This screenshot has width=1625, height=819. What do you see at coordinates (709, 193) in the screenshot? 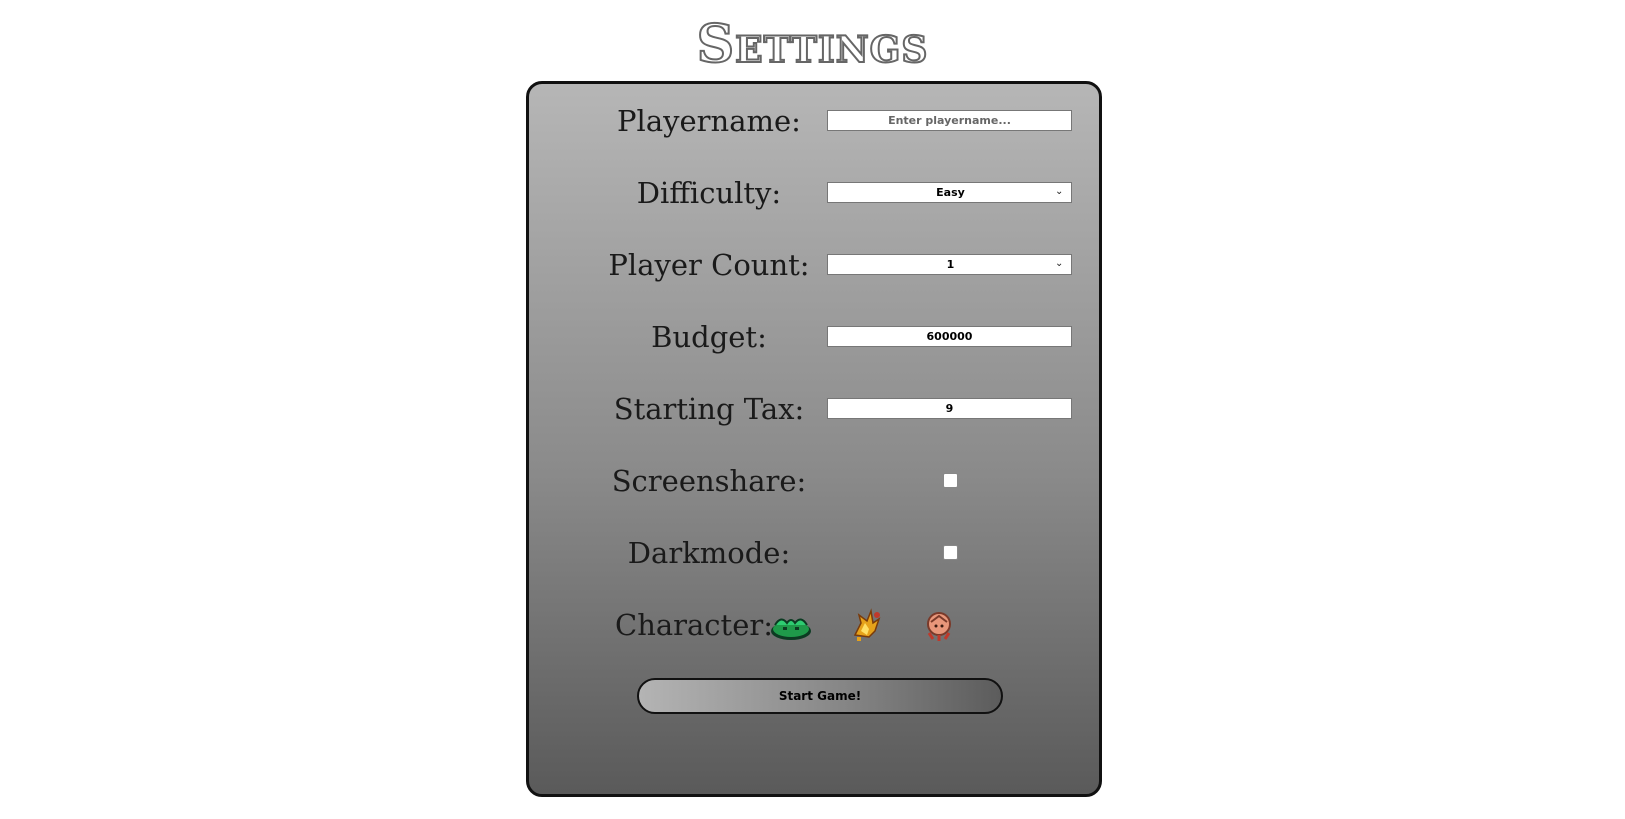
I see `difficulty-label: Difficulty:` at bounding box center [709, 193].